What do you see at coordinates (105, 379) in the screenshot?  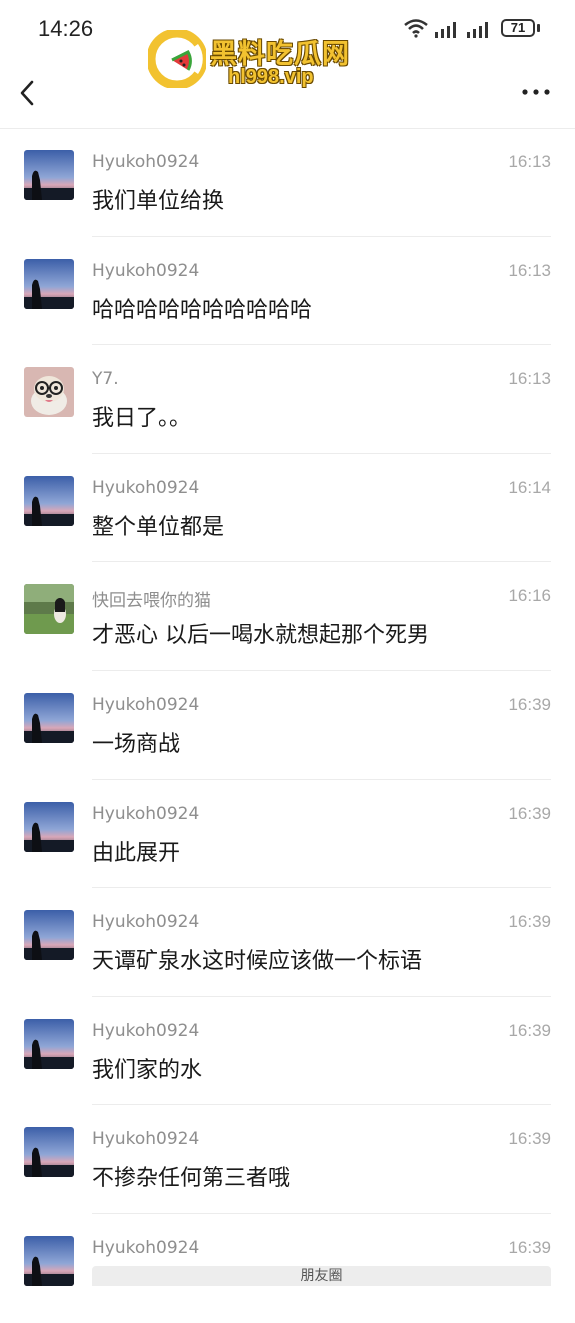 I see `sender-name: Y7.` at bounding box center [105, 379].